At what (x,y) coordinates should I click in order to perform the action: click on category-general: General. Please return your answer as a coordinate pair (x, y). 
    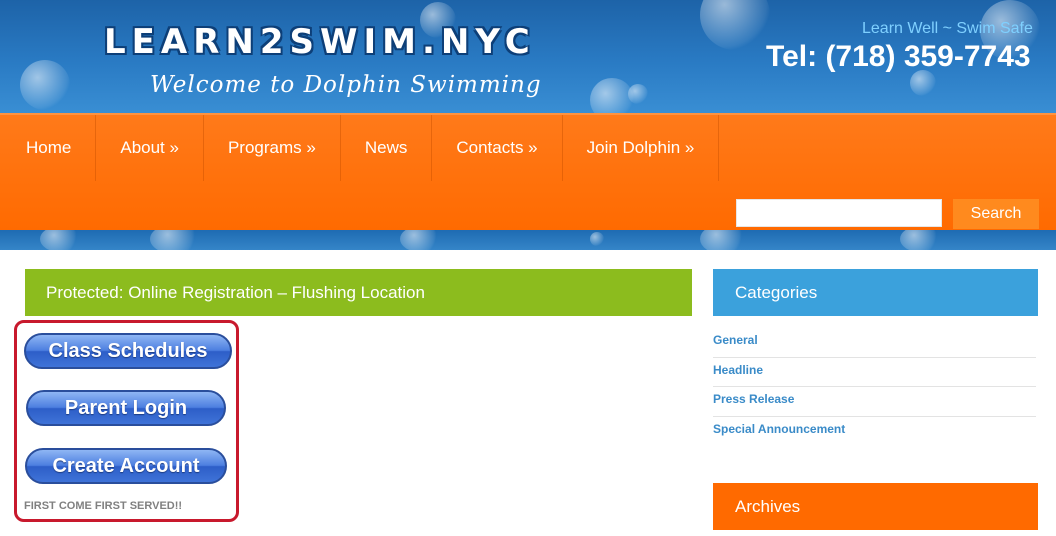
    Looking at the image, I should click on (874, 343).